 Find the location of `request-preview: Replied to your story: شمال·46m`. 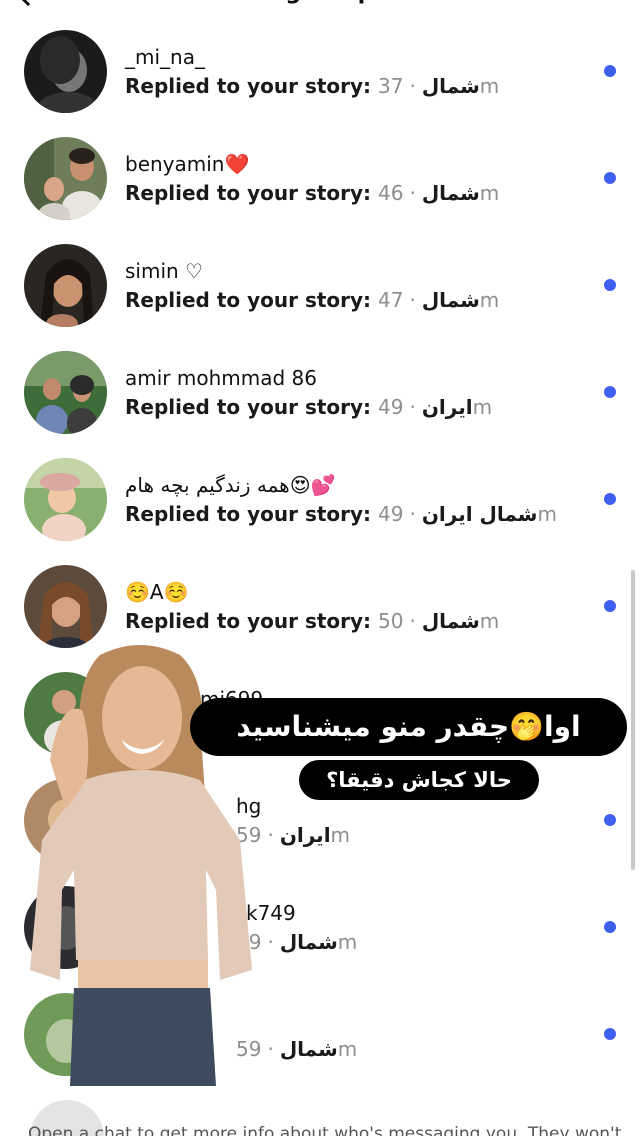

request-preview: Replied to your story: شمال·46m is located at coordinates (312, 193).